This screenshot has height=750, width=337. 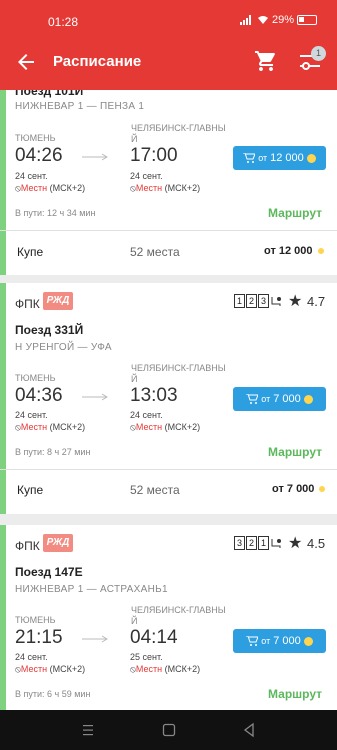 What do you see at coordinates (154, 395) in the screenshot?
I see `arrival-time: 13:03` at bounding box center [154, 395].